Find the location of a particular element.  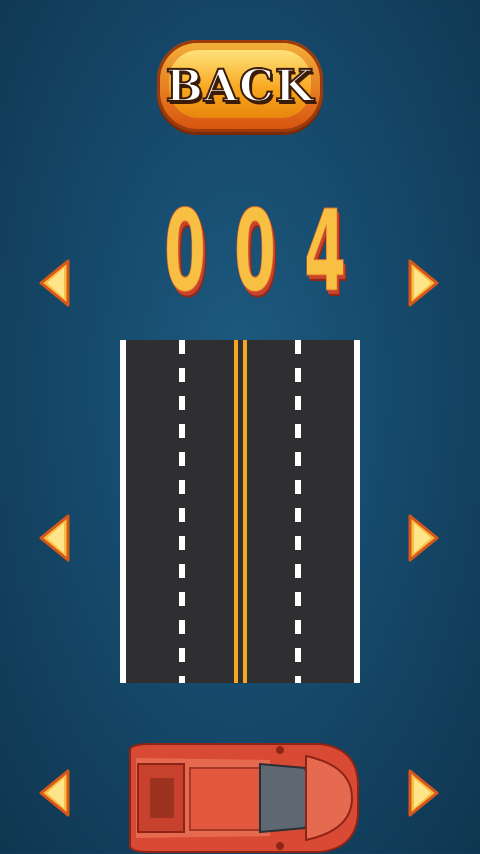

road-prev-arrow-icon is located at coordinates (55, 538).